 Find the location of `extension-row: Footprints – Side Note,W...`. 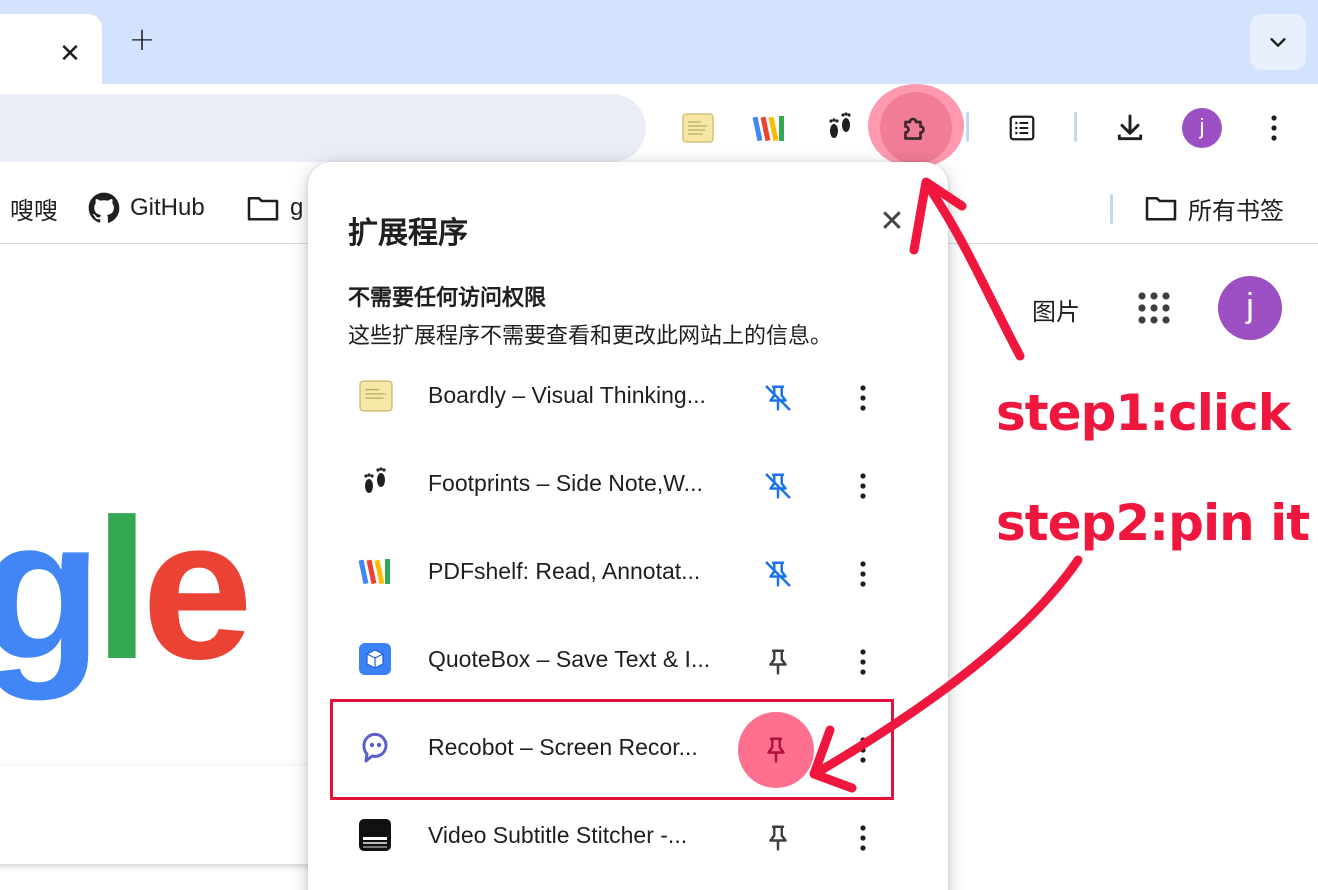

extension-row: Footprints – Side Note,W... is located at coordinates (630, 486).